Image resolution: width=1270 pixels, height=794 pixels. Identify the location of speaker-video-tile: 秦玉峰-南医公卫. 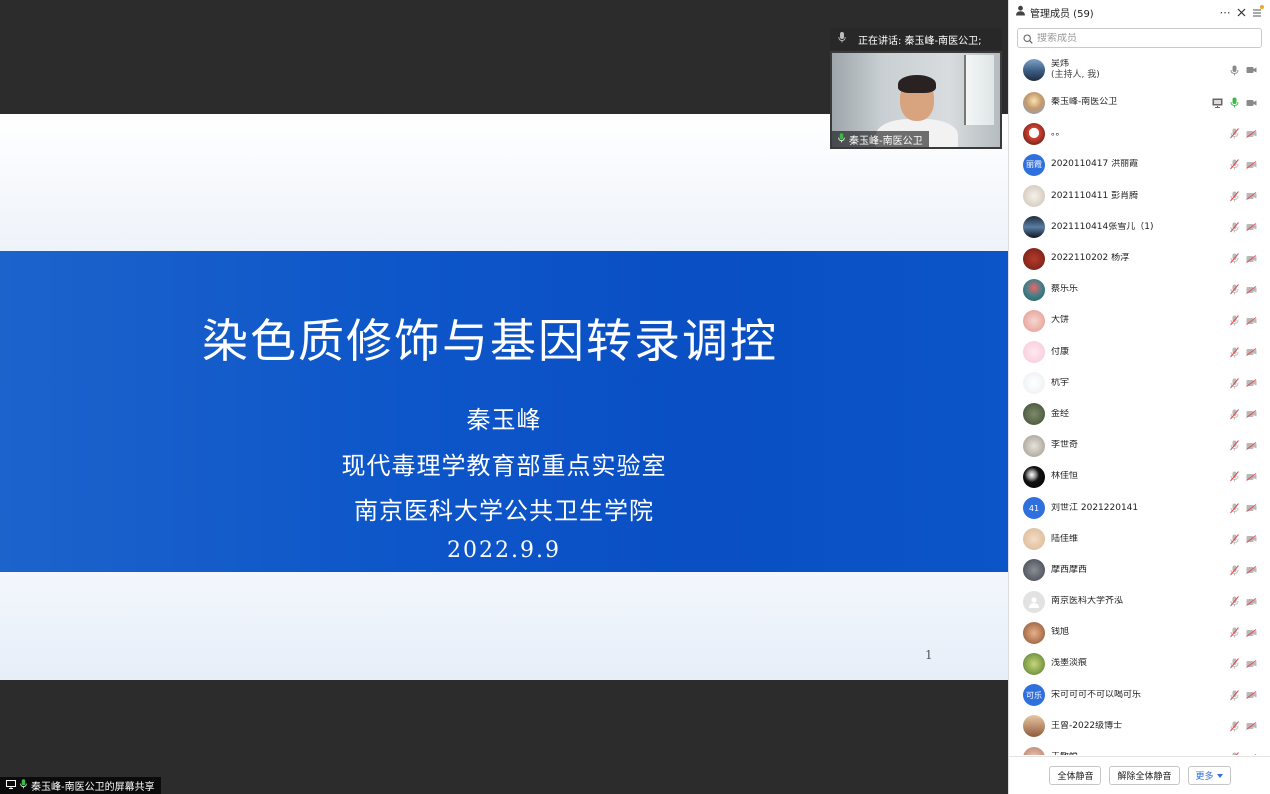
(916, 100).